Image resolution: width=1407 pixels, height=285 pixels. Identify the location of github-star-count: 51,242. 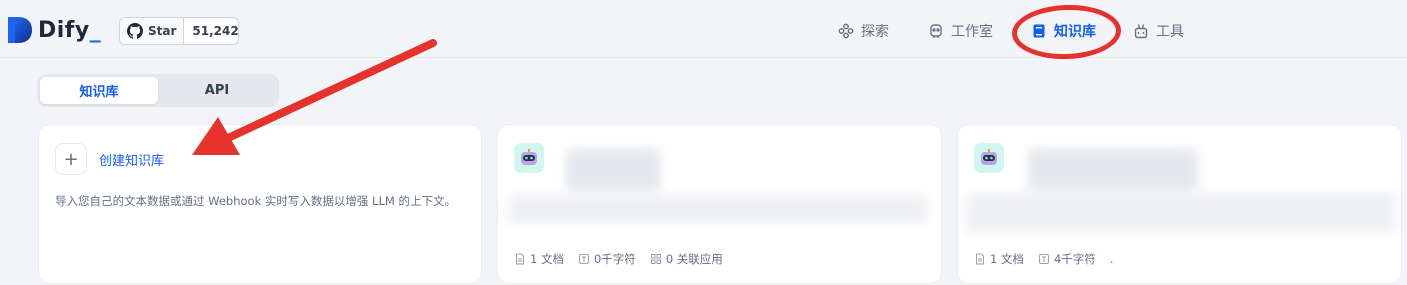
(211, 31).